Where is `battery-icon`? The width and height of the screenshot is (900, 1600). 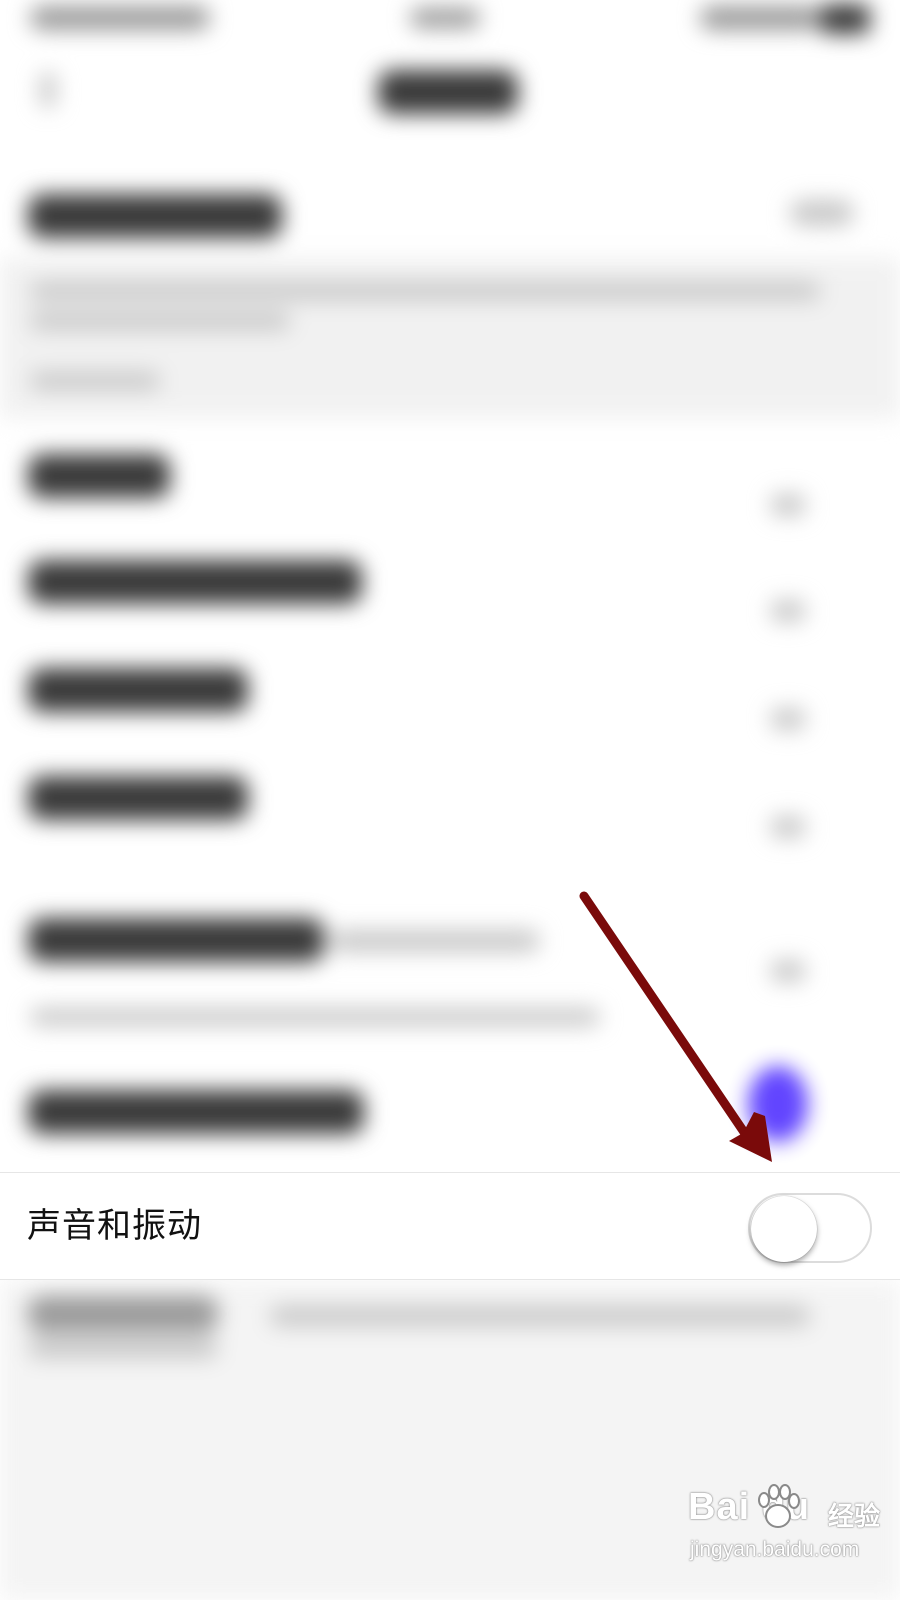 battery-icon is located at coordinates (845, 19).